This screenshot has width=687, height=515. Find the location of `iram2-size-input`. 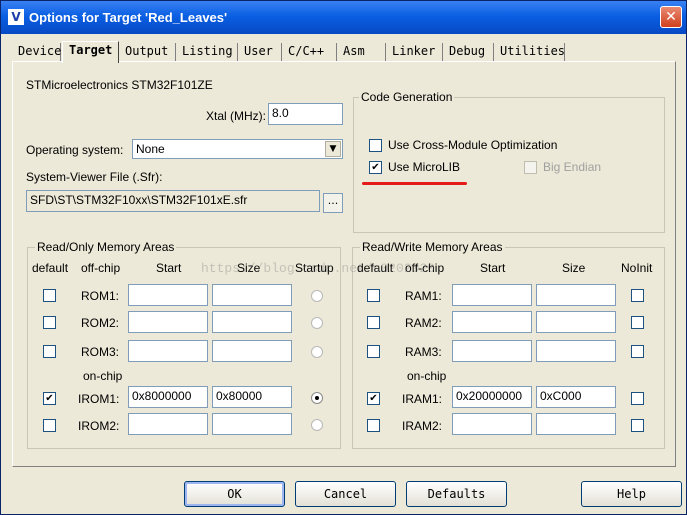

iram2-size-input is located at coordinates (576, 424).